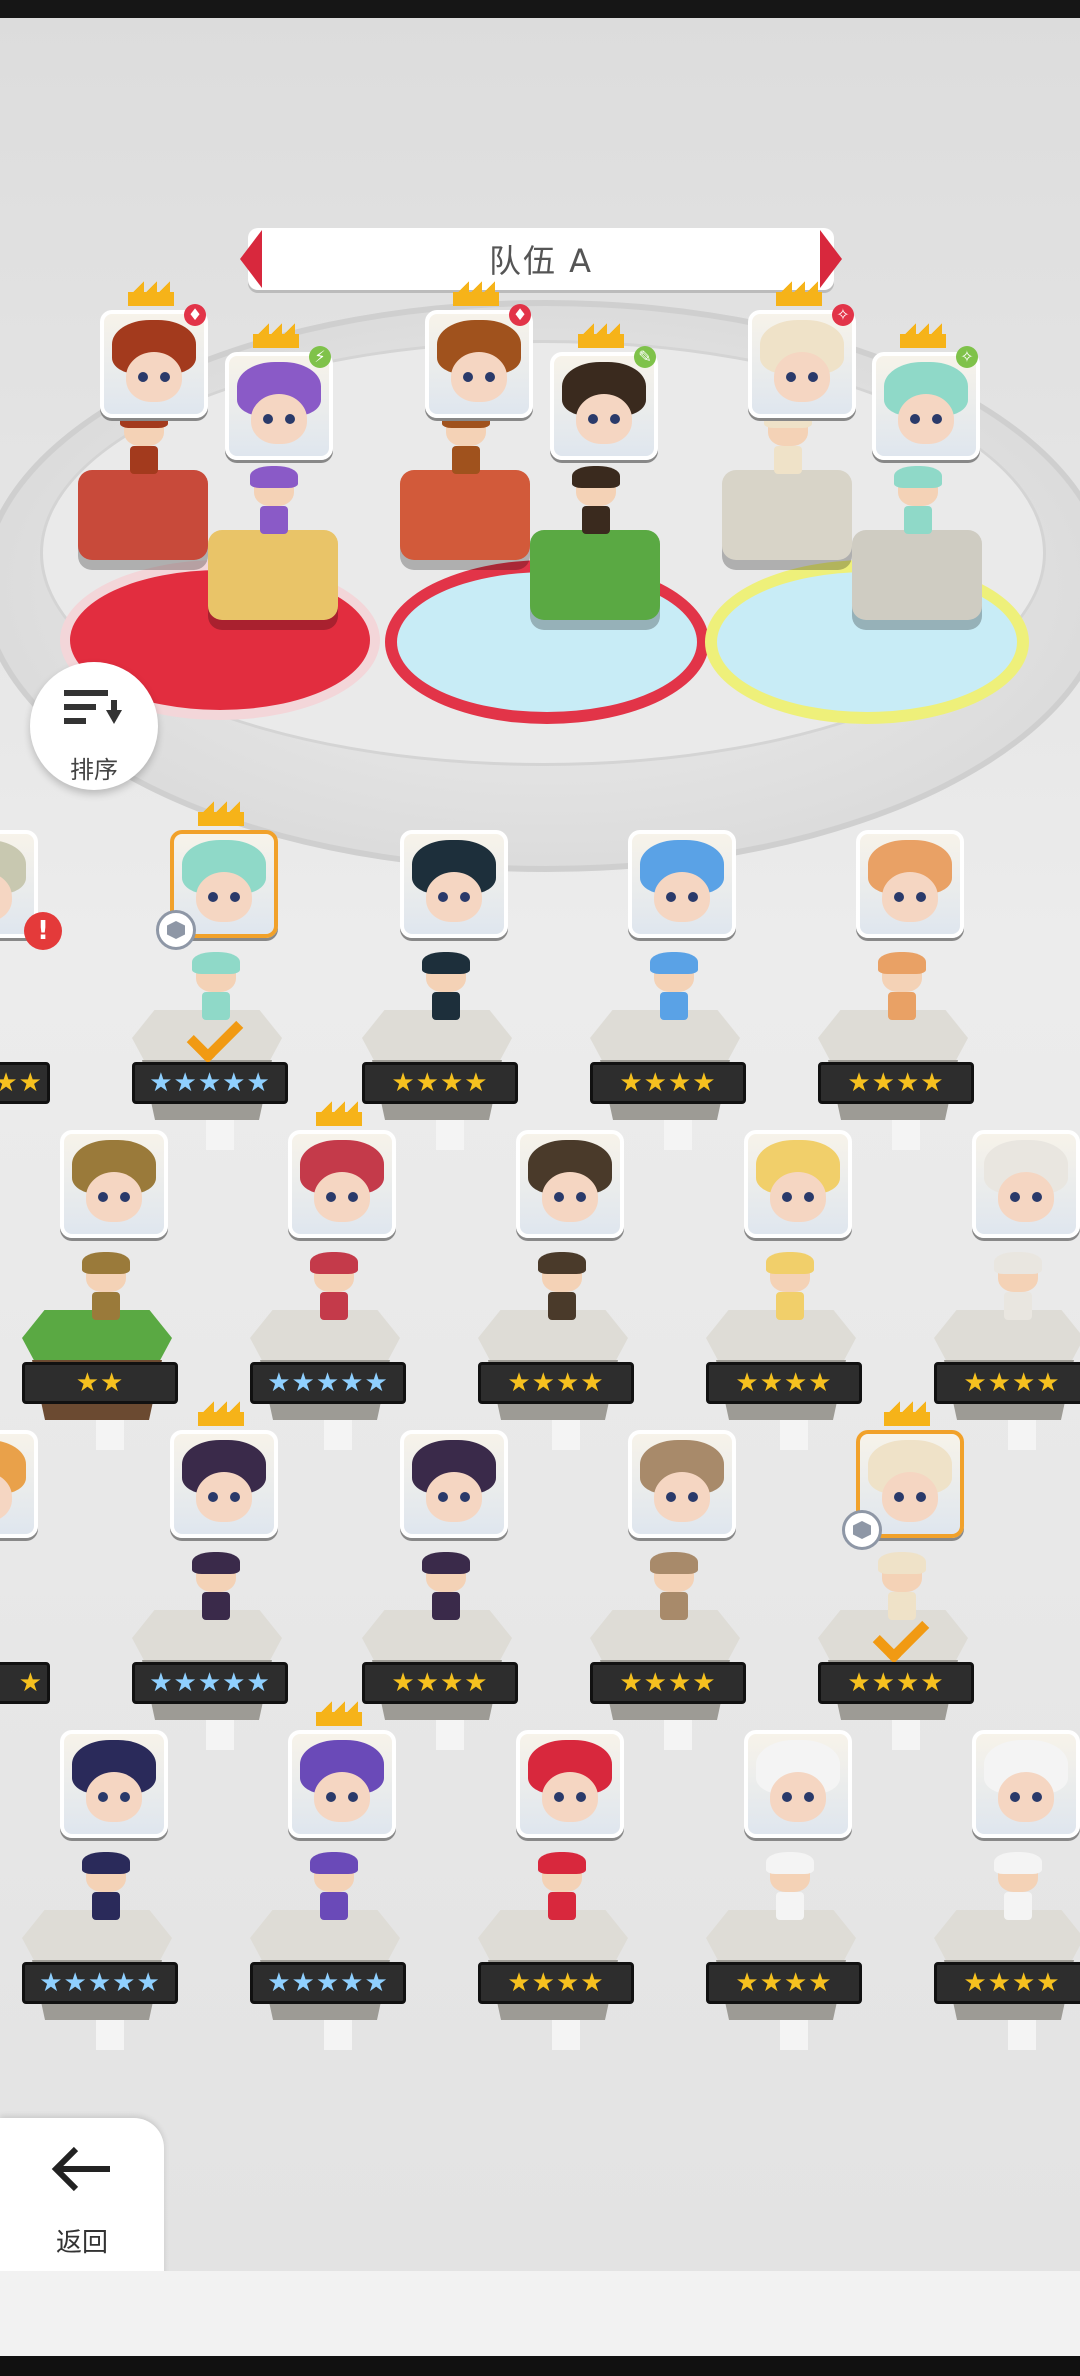 This screenshot has height=2376, width=1080. What do you see at coordinates (787, 515) in the screenshot?
I see `slot-3-front-pedestal` at bounding box center [787, 515].